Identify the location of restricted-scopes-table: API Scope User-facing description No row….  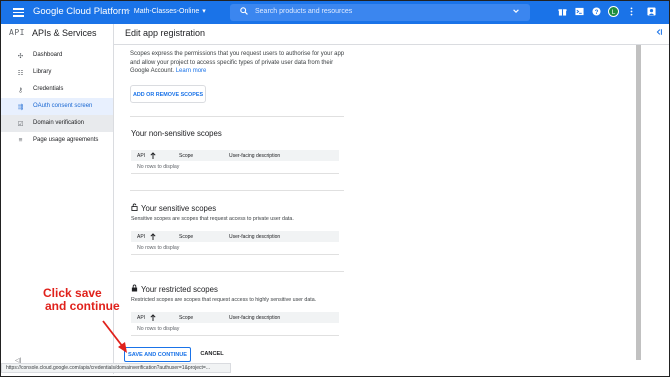
(235, 324).